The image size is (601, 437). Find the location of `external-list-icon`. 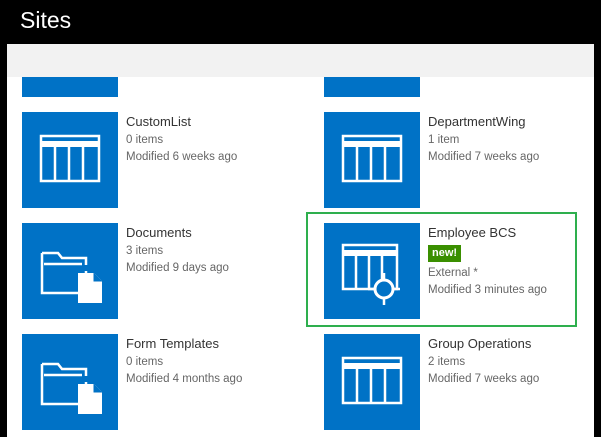

external-list-icon is located at coordinates (370, 274).